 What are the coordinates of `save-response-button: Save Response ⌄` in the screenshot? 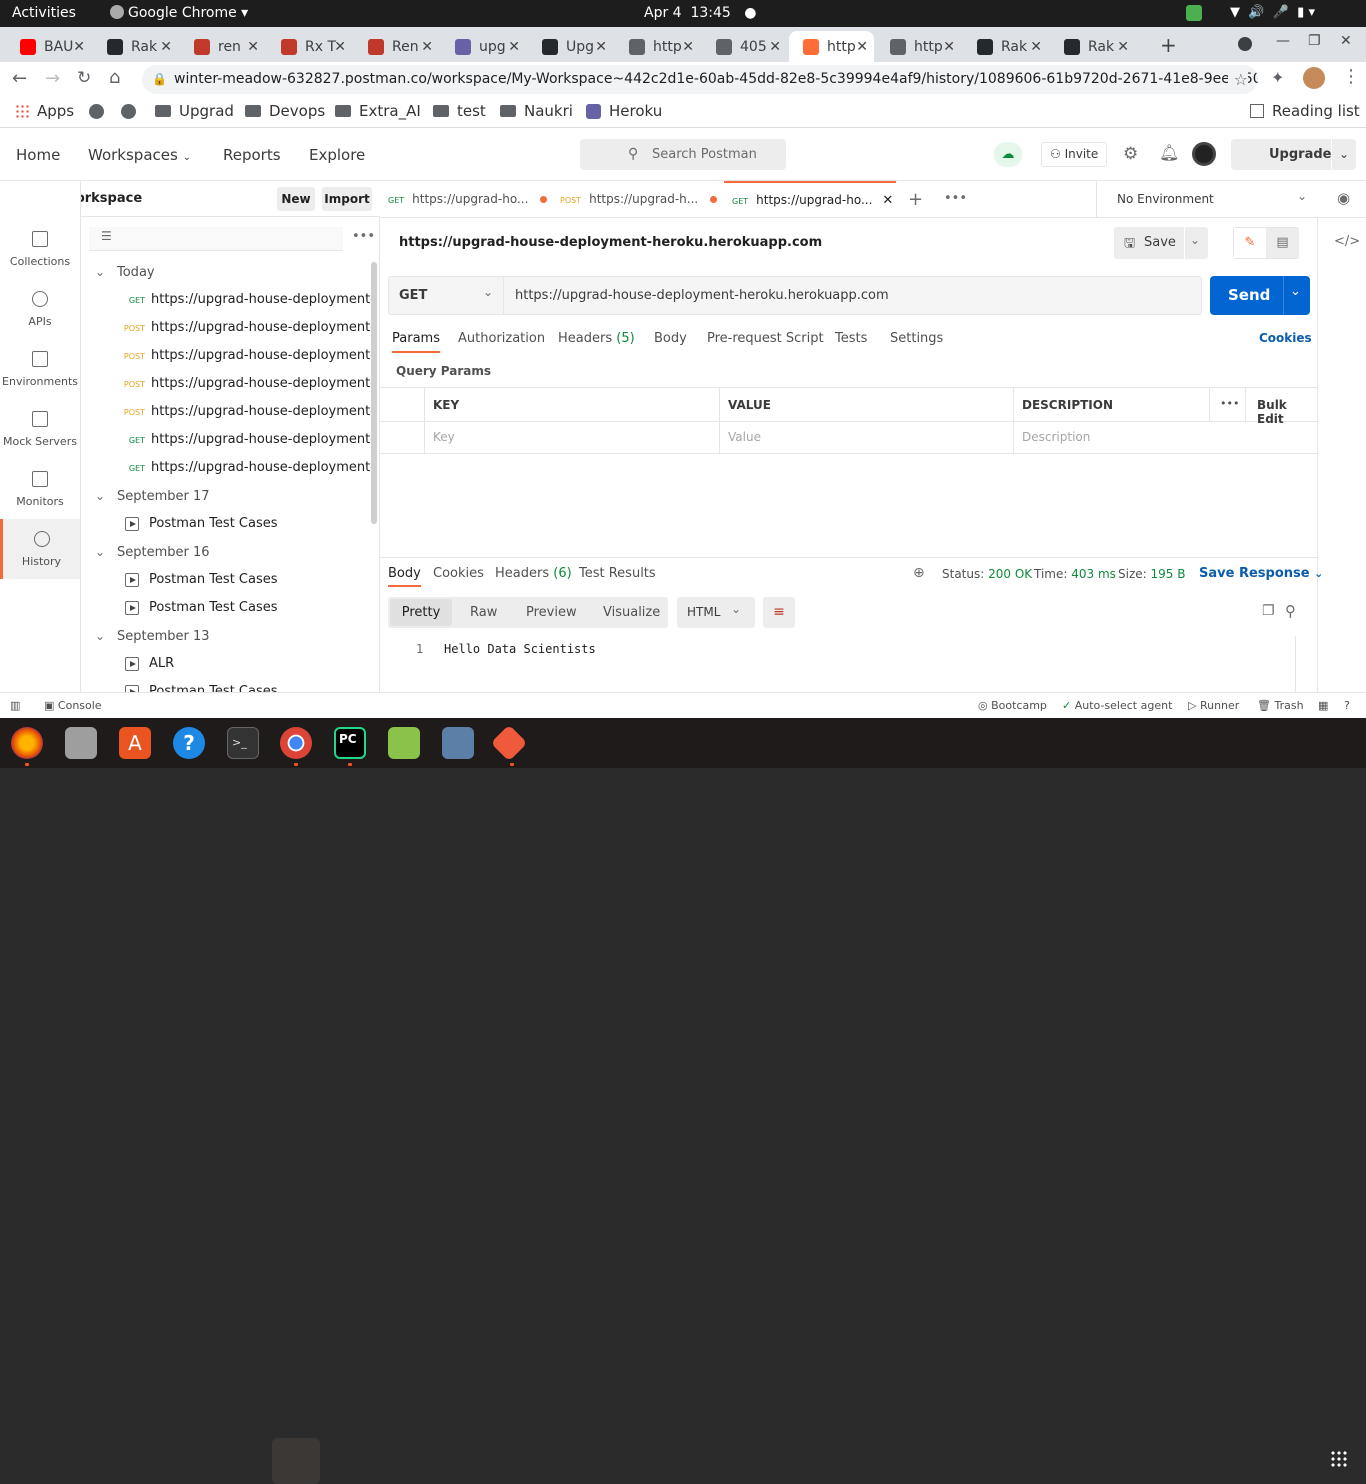 It's located at (1261, 573).